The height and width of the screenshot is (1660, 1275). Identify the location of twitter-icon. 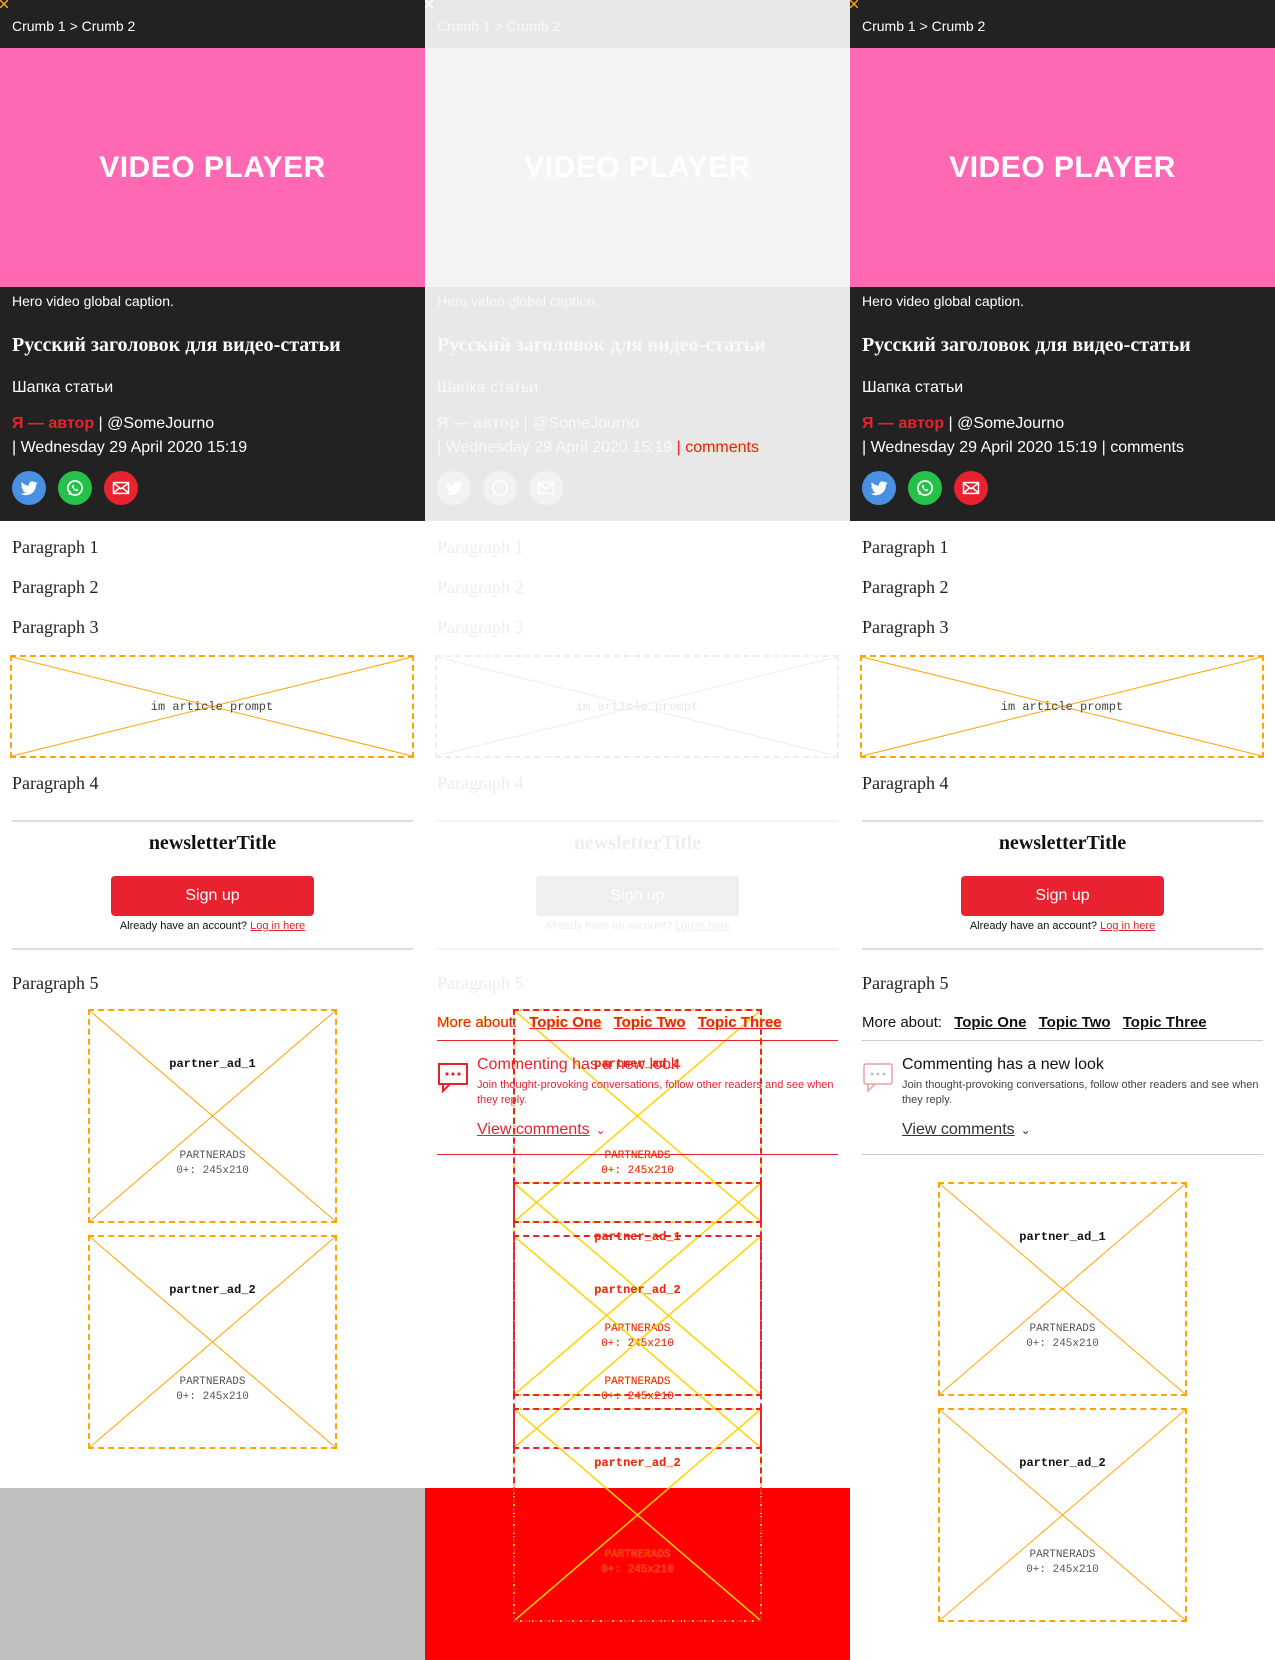
(879, 488).